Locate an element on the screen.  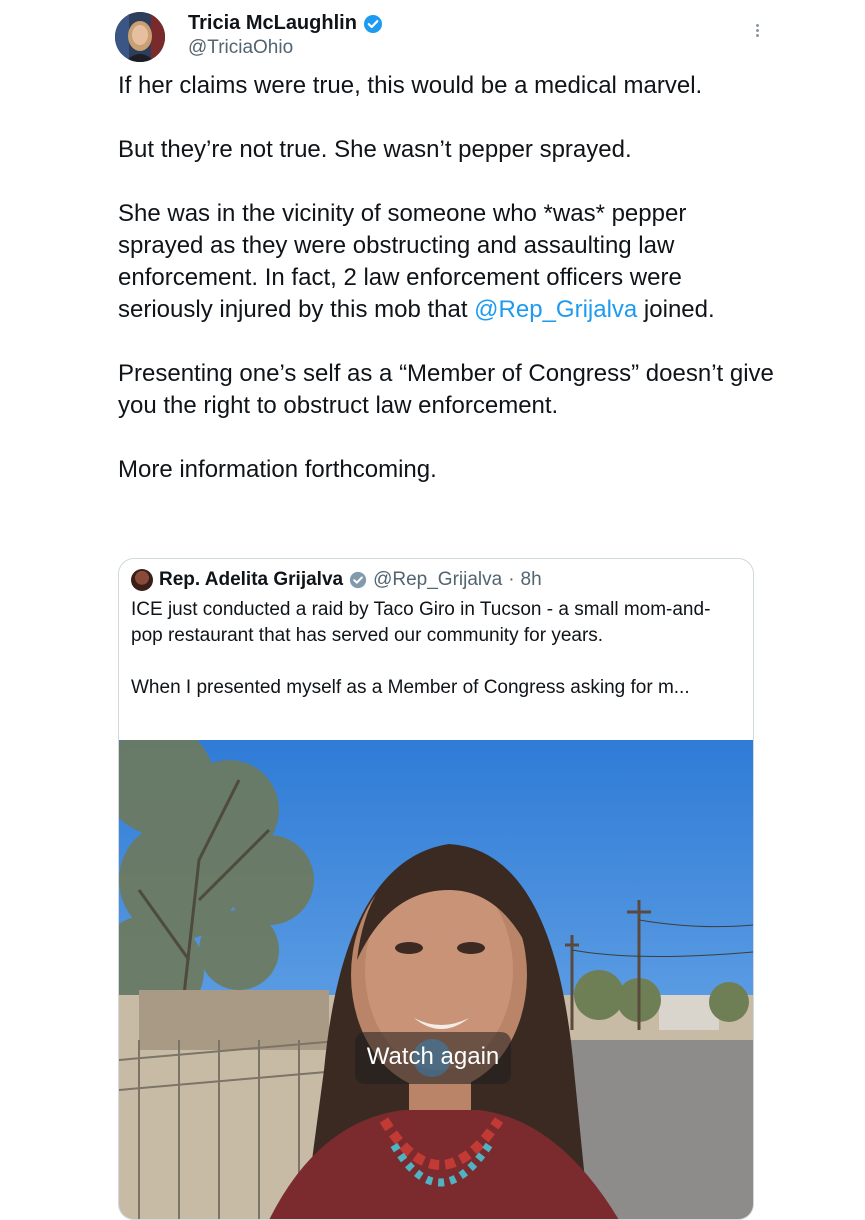
watch-again-button: Watch again is located at coordinates (433, 1058).